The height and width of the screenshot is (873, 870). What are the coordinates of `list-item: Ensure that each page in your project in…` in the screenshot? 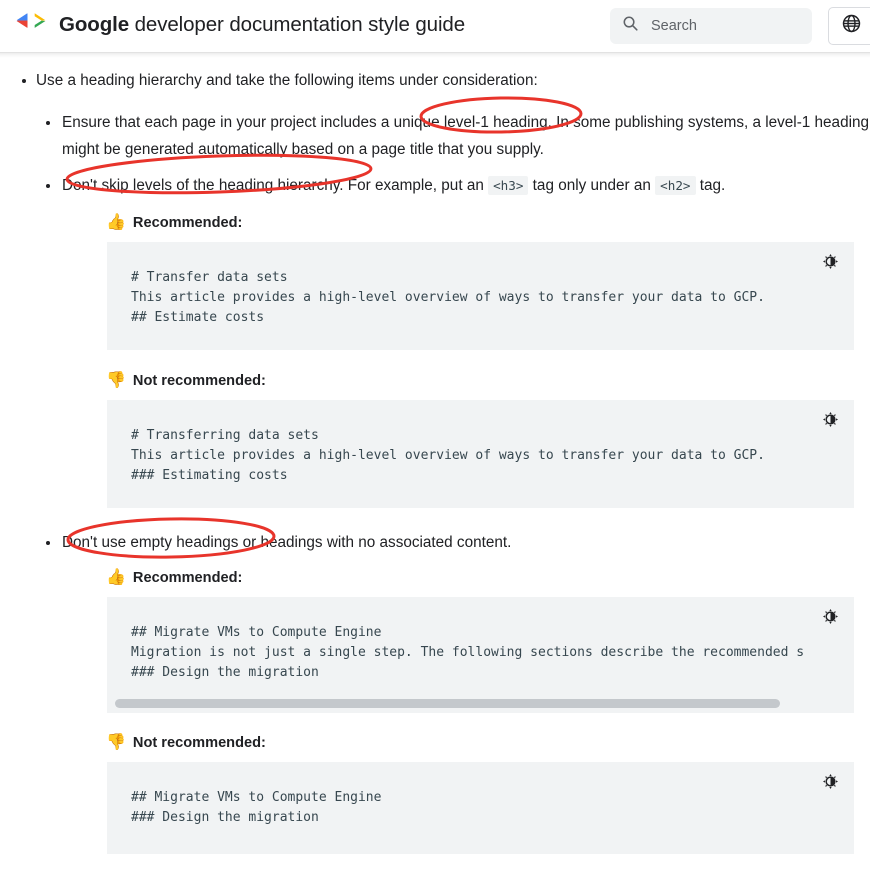 It's located at (456, 136).